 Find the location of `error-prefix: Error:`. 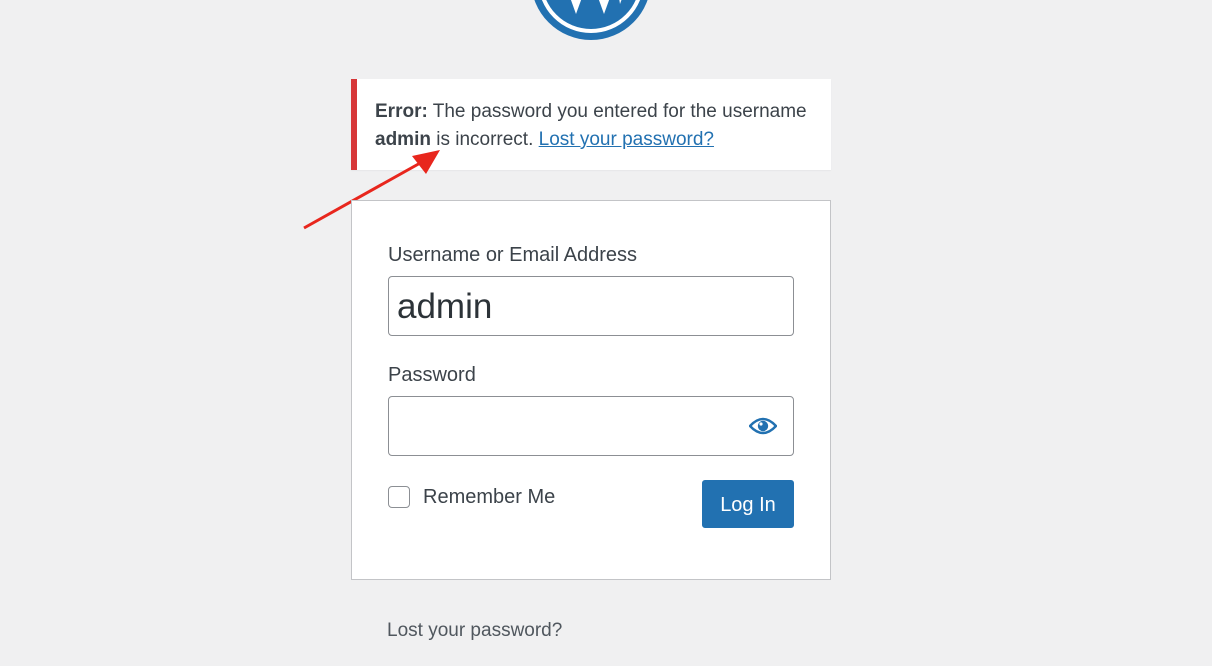

error-prefix: Error: is located at coordinates (401, 111).